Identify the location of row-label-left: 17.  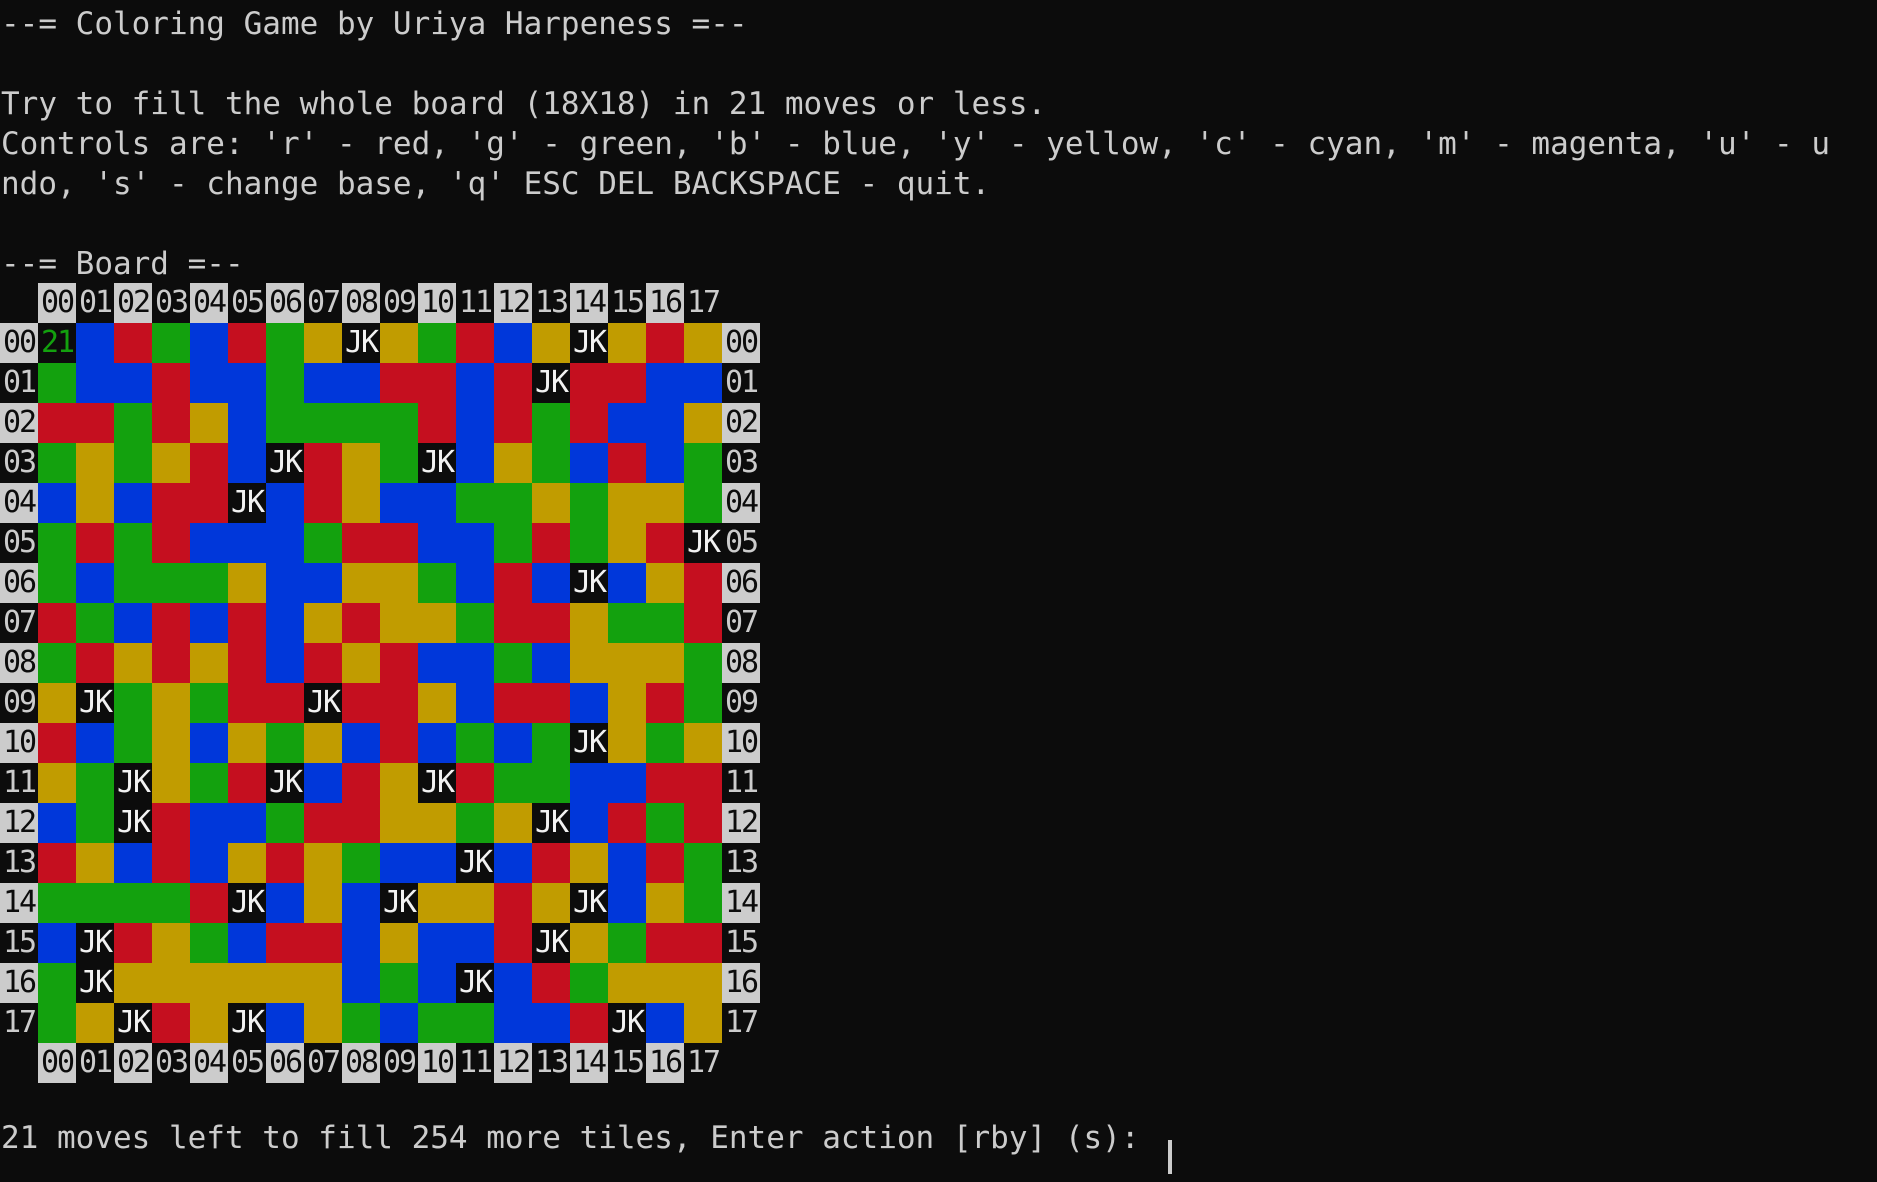
(19, 1023).